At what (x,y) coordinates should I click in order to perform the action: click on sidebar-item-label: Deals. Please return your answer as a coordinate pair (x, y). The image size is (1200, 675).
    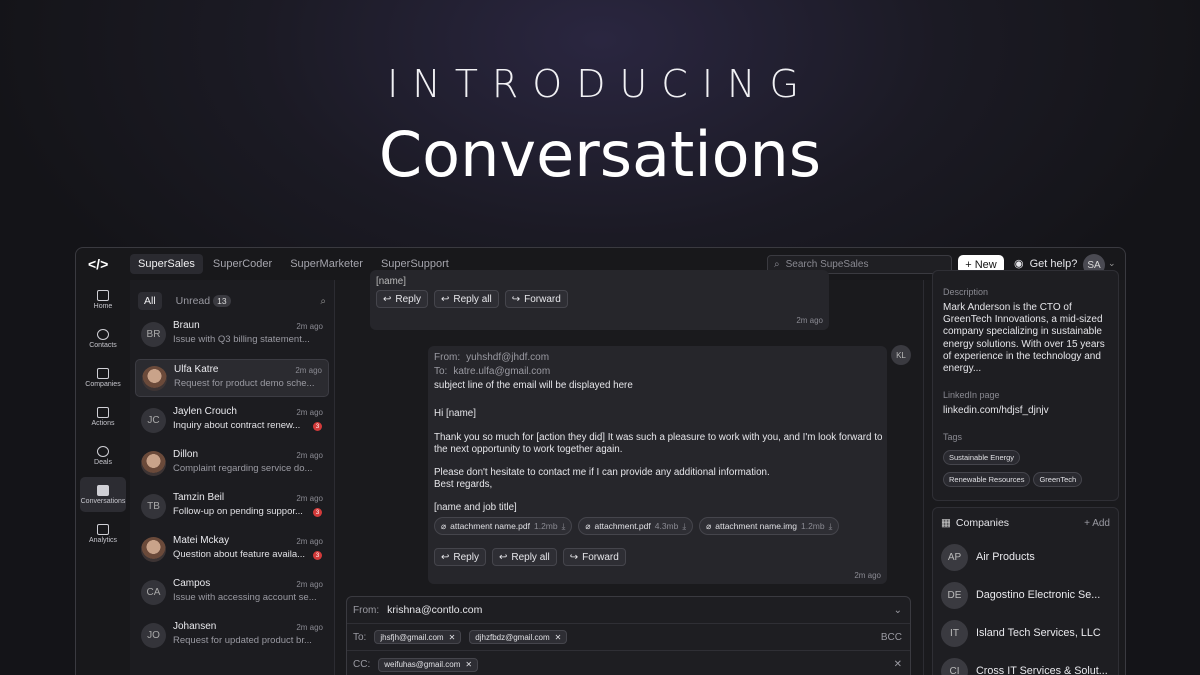
    Looking at the image, I should click on (103, 462).